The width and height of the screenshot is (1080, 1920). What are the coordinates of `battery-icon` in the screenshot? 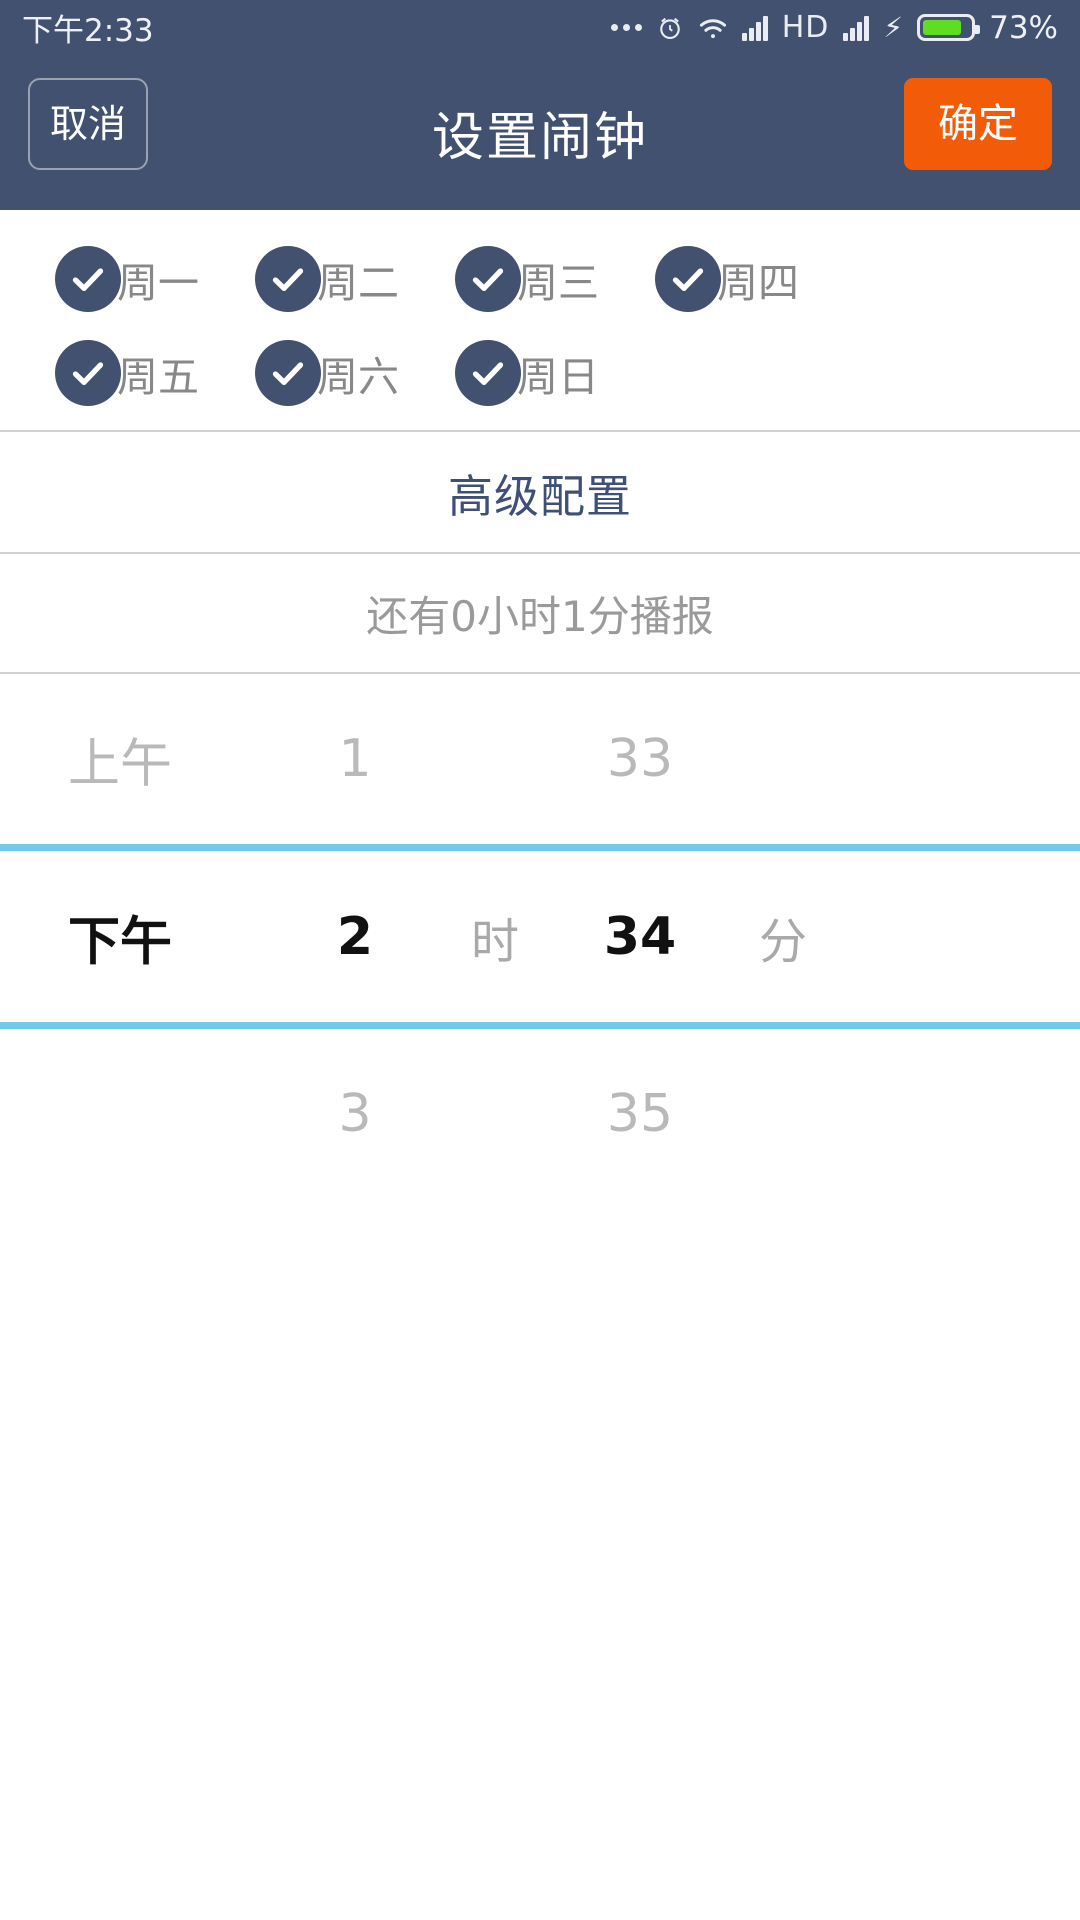 It's located at (949, 27).